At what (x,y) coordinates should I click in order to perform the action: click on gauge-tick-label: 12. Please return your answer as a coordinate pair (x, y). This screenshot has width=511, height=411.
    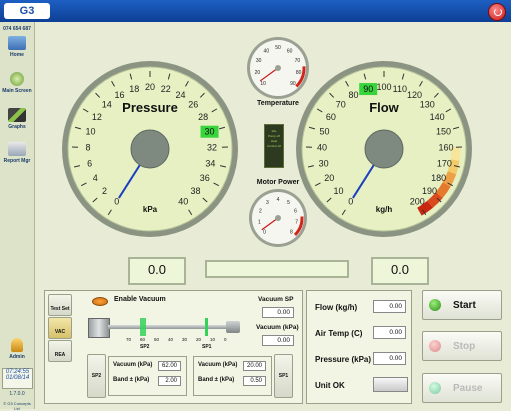
    Looking at the image, I should click on (97, 117).